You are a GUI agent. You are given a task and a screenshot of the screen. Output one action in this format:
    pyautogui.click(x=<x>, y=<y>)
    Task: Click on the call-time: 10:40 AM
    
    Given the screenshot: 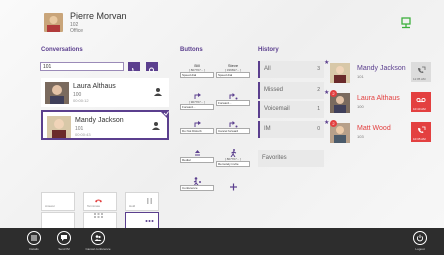 What is the action you would take?
    pyautogui.click(x=419, y=109)
    